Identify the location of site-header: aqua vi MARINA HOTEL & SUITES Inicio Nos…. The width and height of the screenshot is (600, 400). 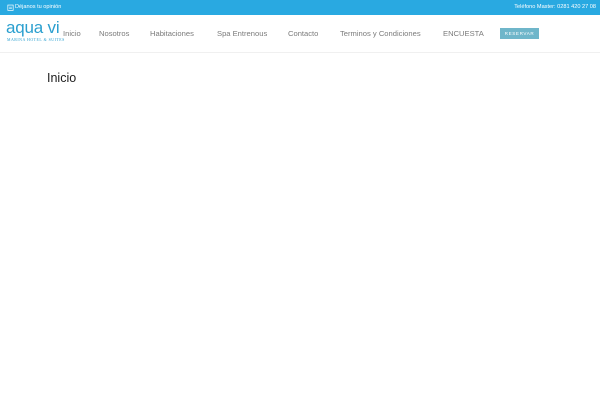
(300, 34).